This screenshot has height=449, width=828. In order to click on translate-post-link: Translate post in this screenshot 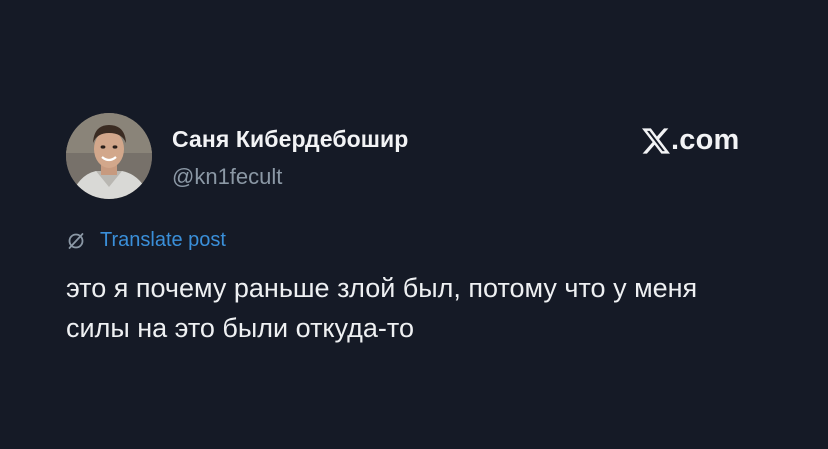, I will do `click(146, 240)`.